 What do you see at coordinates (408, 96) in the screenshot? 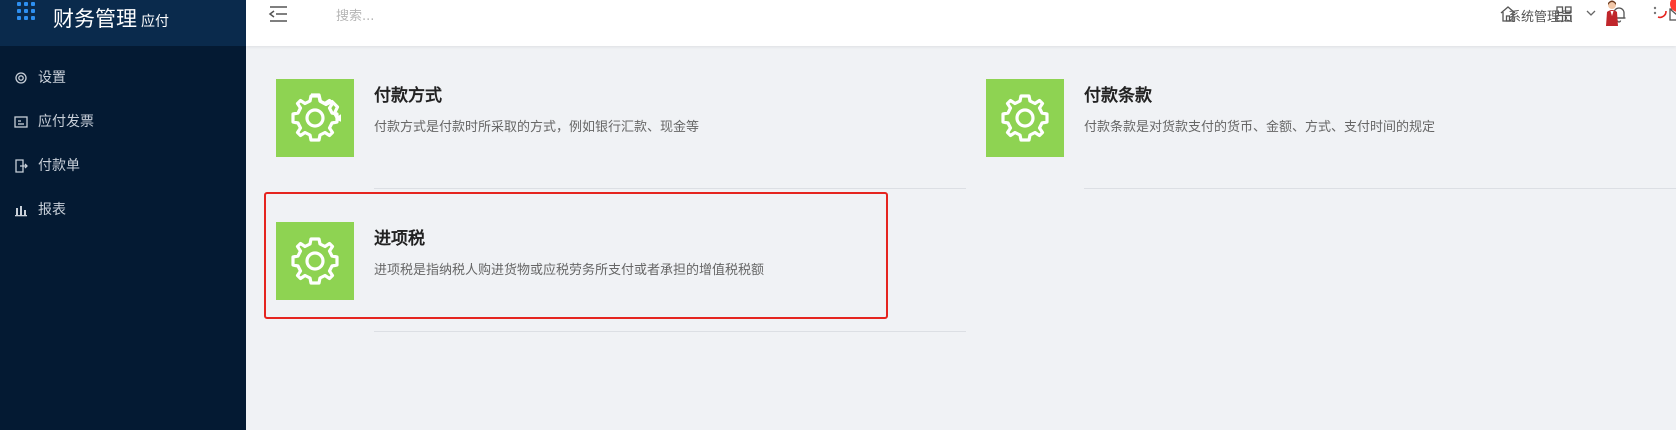
I see `card-title: 付款方式` at bounding box center [408, 96].